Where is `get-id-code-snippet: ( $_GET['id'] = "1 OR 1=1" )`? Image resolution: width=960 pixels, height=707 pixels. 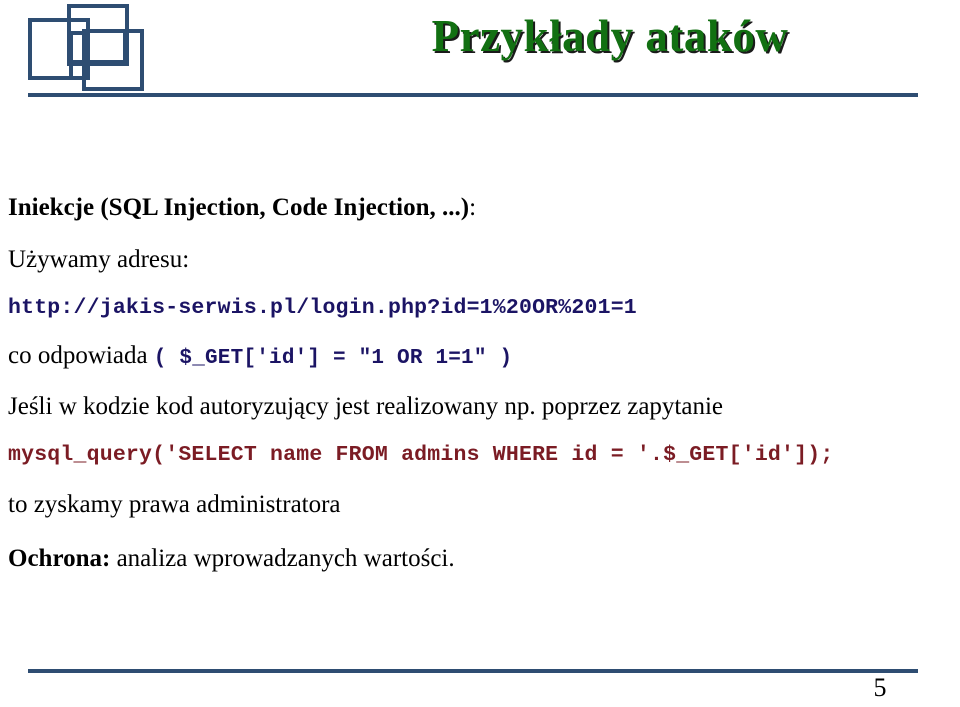
get-id-code-snippet: ( $_GET['id'] = "1 OR 1=1" ) is located at coordinates (333, 358).